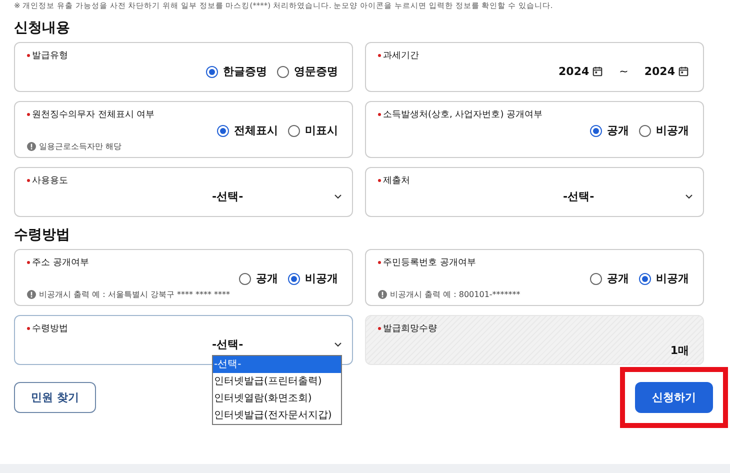 This screenshot has width=730, height=473. What do you see at coordinates (55, 397) in the screenshot?
I see `find-button: 민원 찾기` at bounding box center [55, 397].